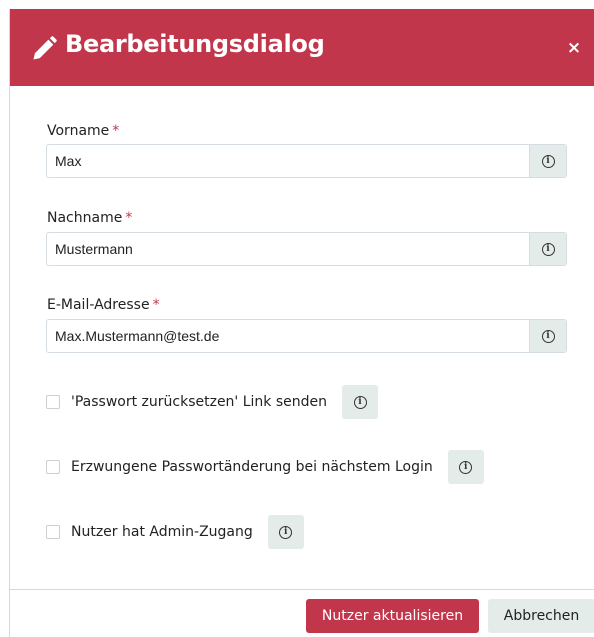 This screenshot has height=637, width=594. I want to click on first-name-info-button: i, so click(547, 161).